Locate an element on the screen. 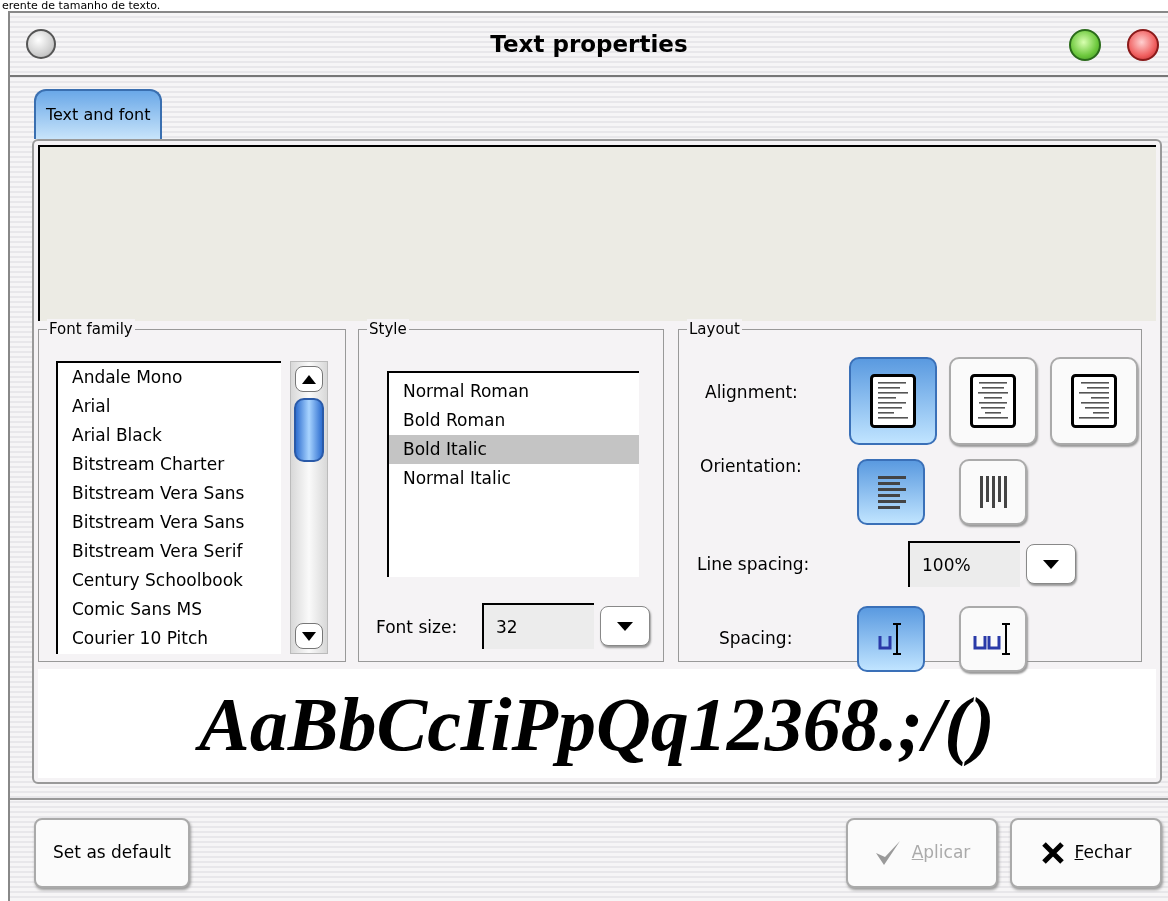  list-item: Arial Black is located at coordinates (169, 435).